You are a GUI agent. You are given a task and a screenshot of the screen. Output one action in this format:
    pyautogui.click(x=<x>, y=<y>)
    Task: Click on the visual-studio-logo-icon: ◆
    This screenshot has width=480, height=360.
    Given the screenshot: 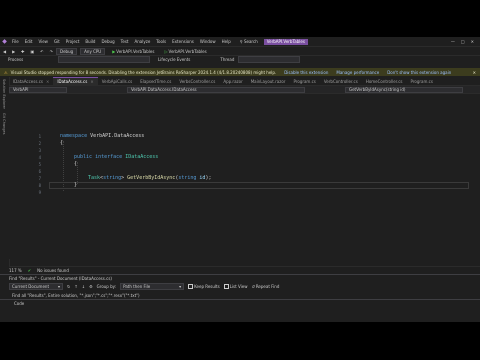 What is the action you would take?
    pyautogui.click(x=4, y=41)
    